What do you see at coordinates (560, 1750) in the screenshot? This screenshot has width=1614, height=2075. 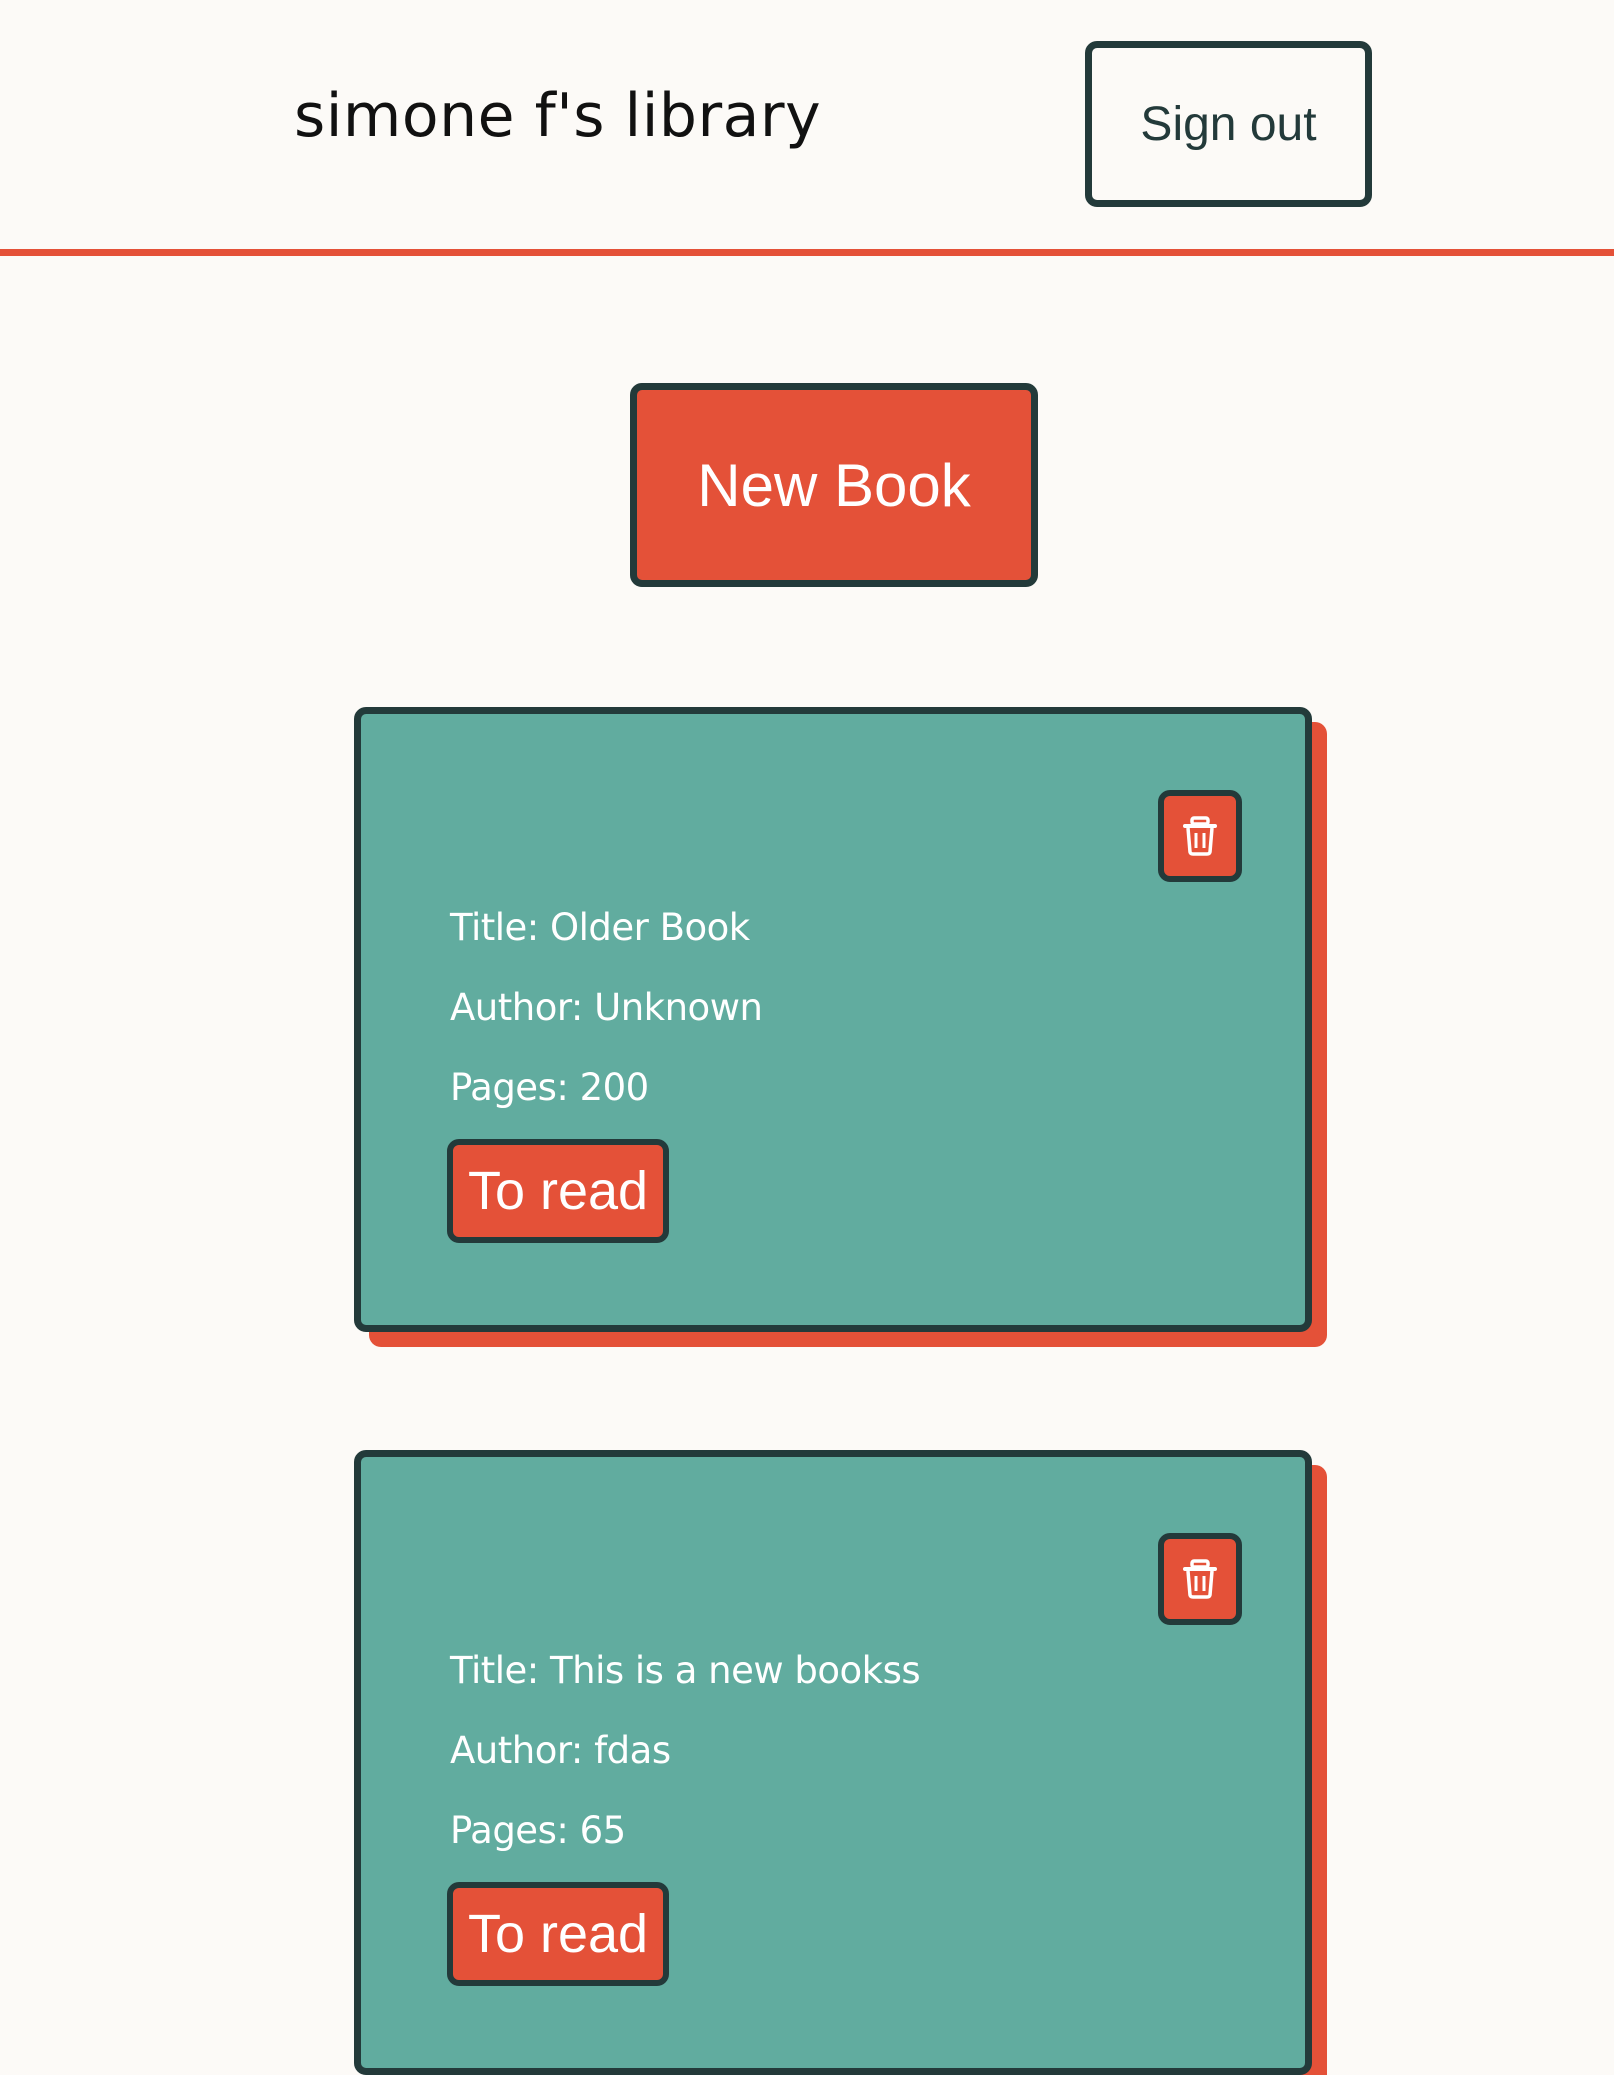 I see `book-author: Author: fdas` at bounding box center [560, 1750].